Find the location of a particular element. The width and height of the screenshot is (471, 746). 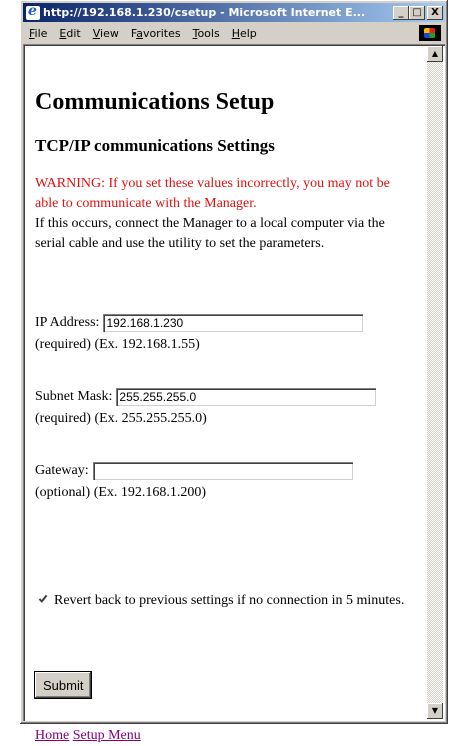

setup-menu-link: Setup Menu is located at coordinates (107, 735).